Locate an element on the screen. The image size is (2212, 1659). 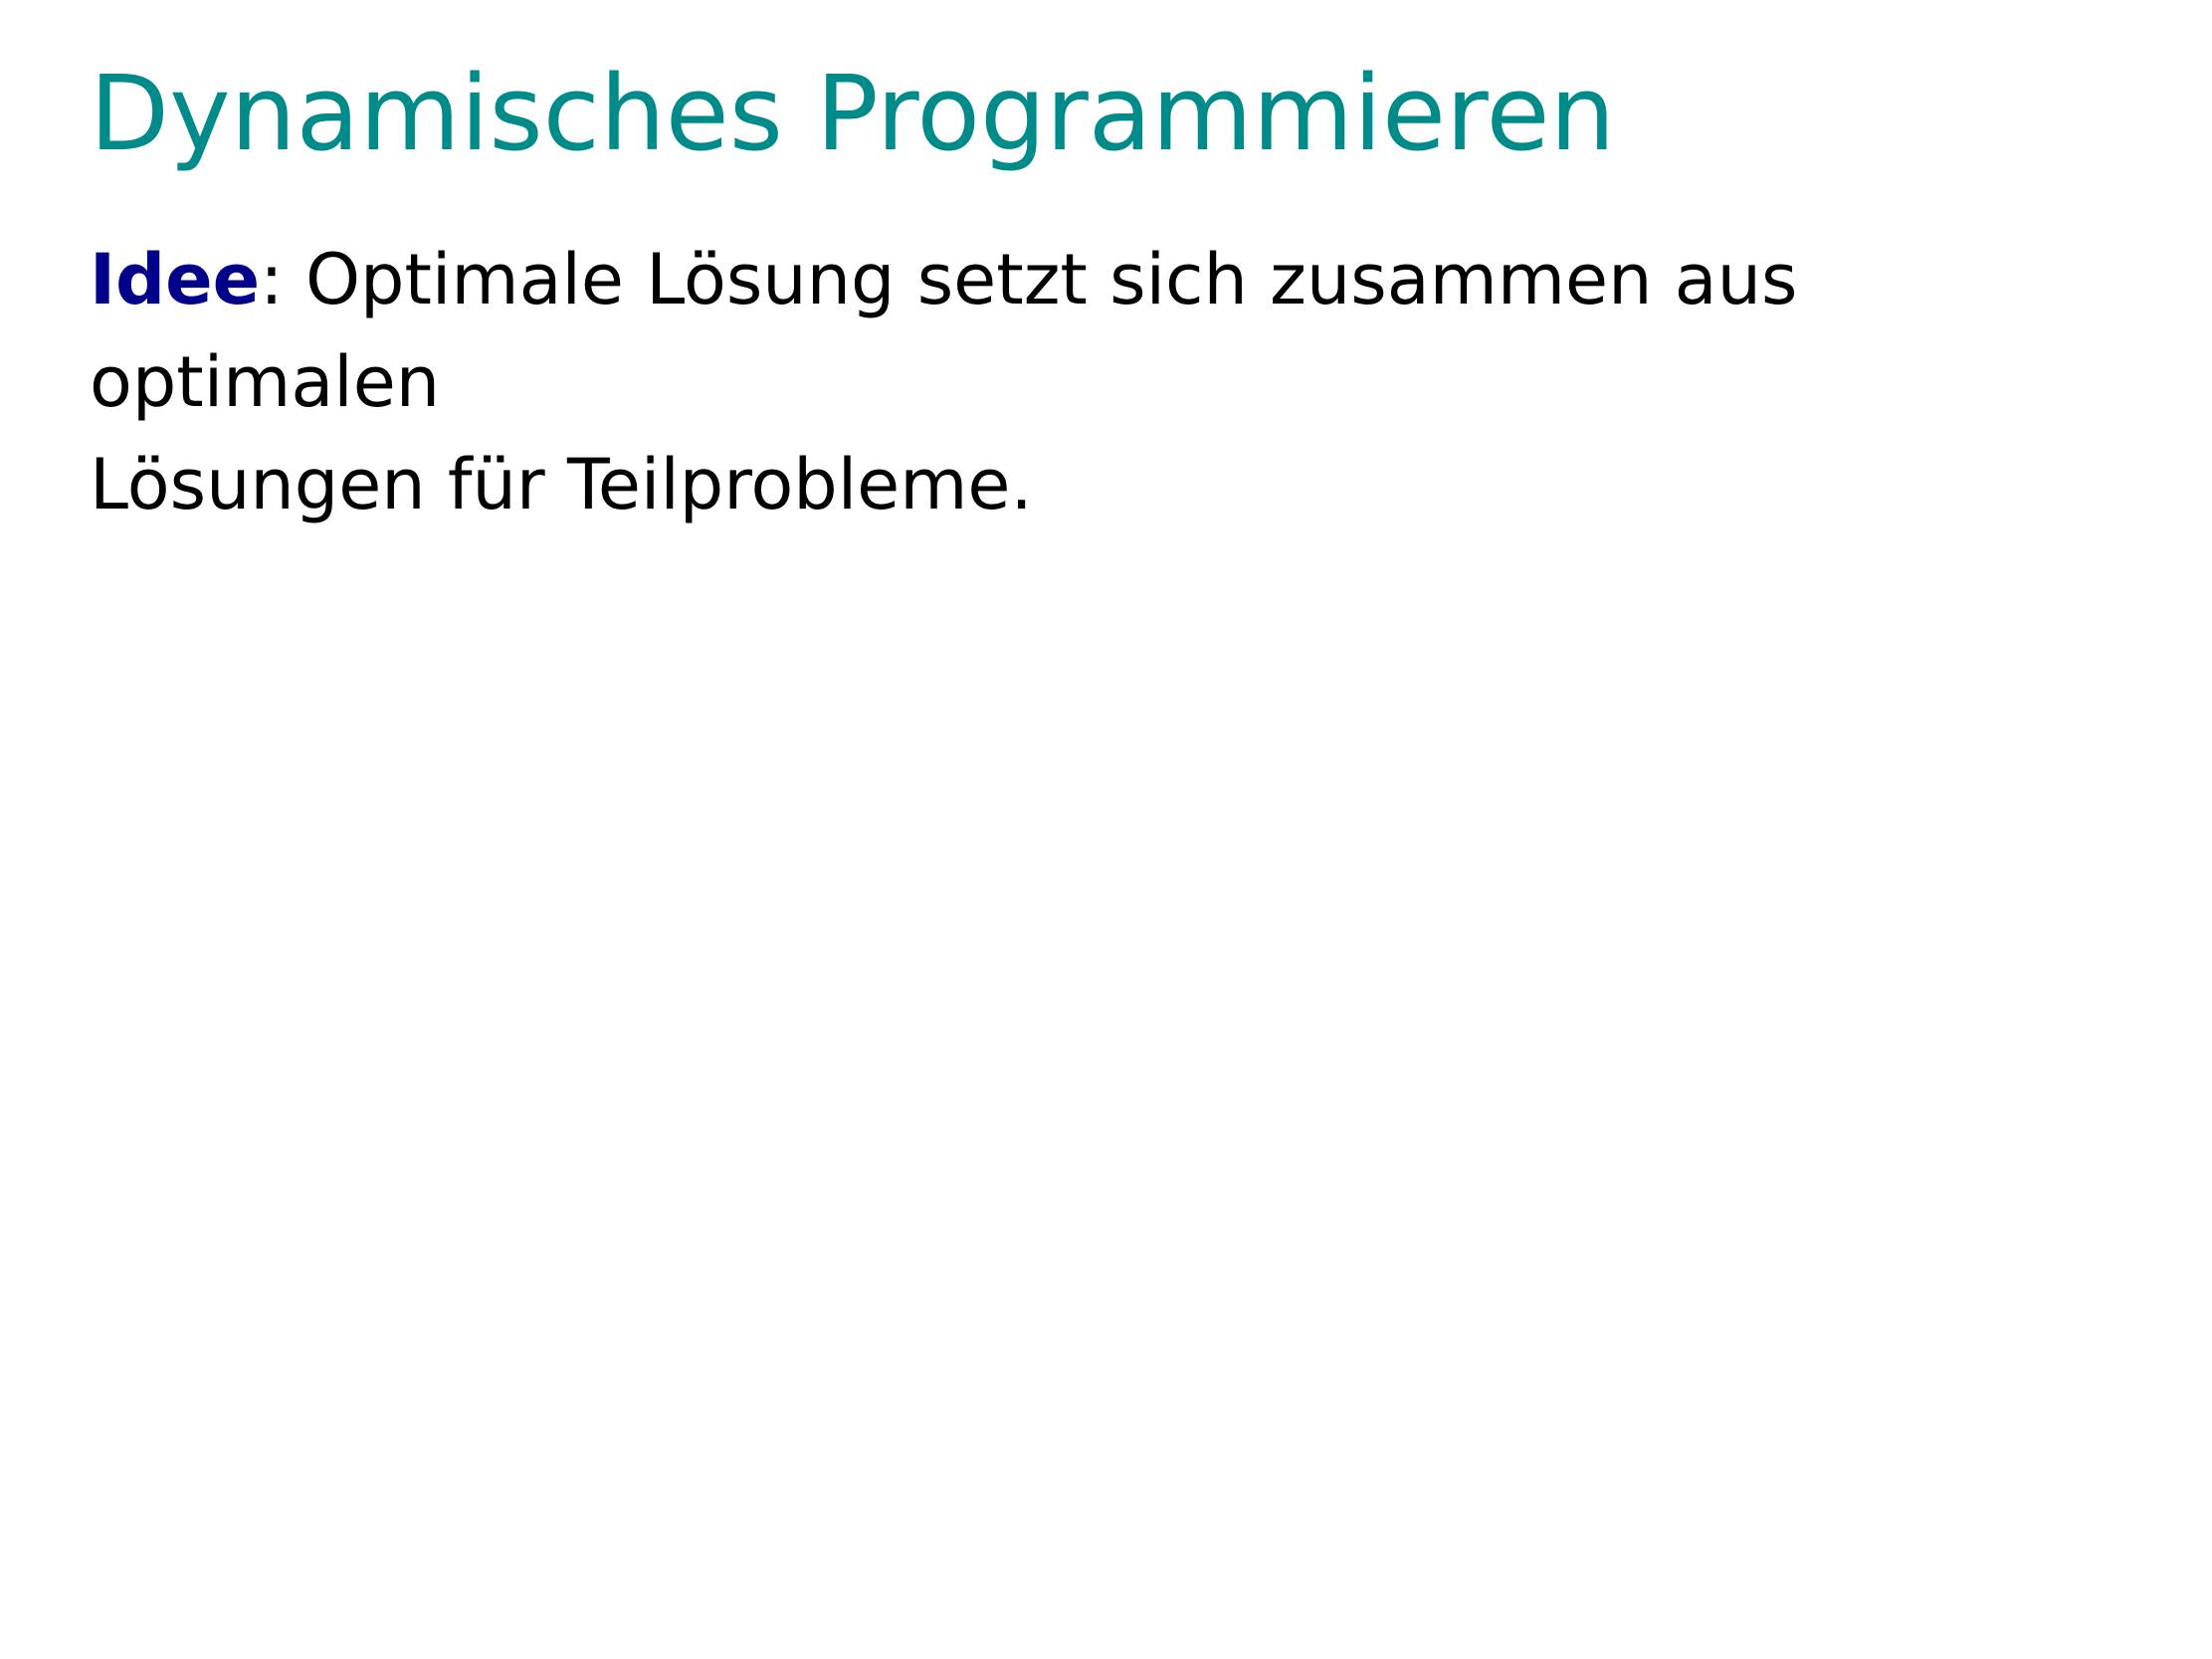
idea-term: Idee is located at coordinates (175, 279).